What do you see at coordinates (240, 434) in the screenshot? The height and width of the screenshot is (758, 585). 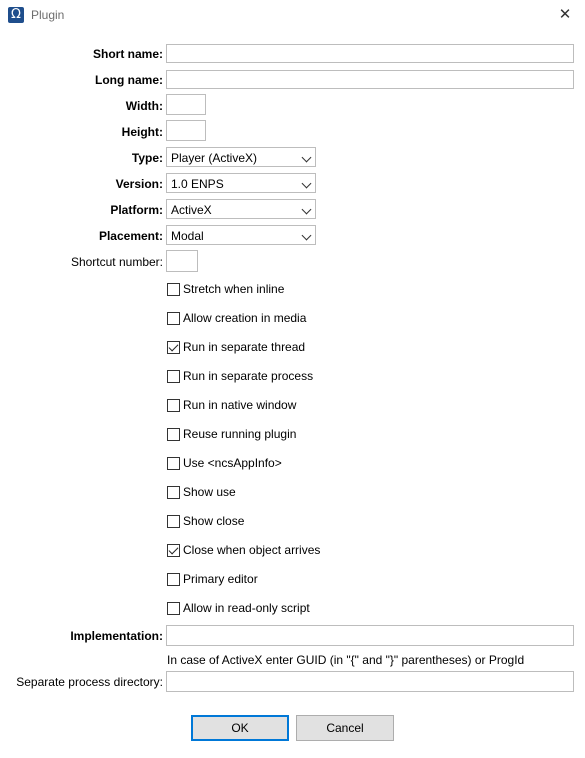 I see `checkbox-label: Reuse running plugin` at bounding box center [240, 434].